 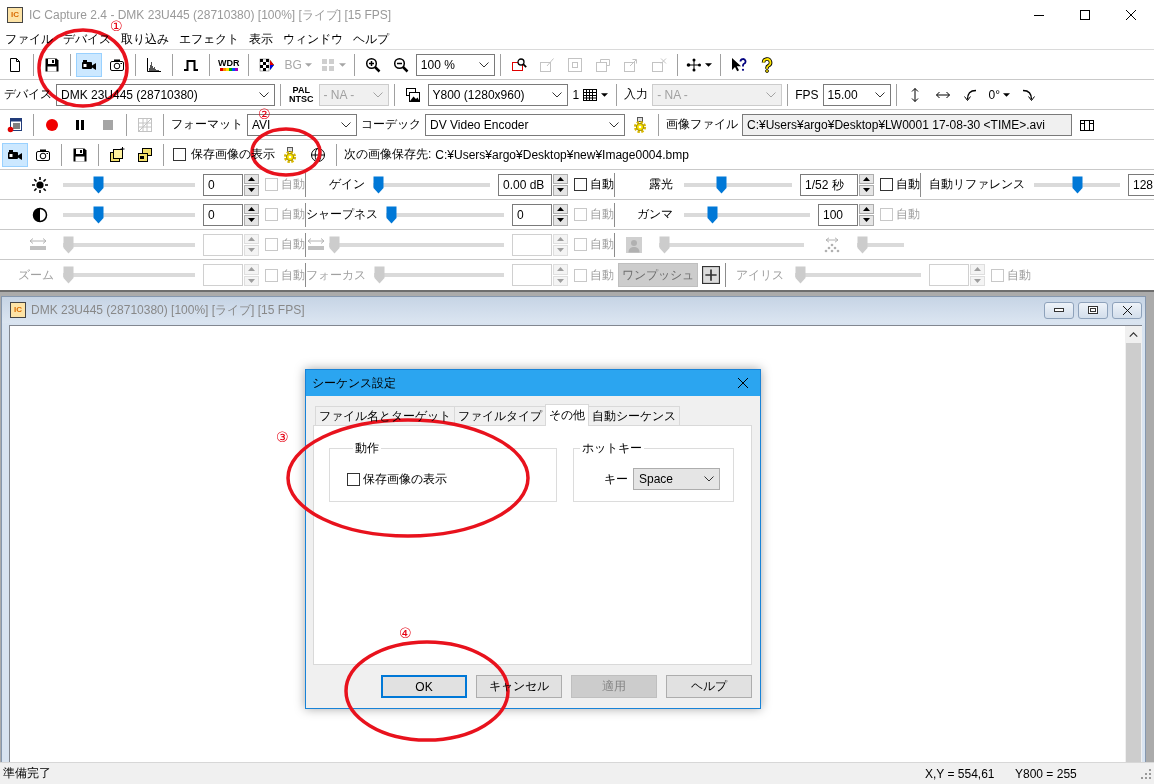 I want to click on number-field: 128, so click(x=1141, y=184).